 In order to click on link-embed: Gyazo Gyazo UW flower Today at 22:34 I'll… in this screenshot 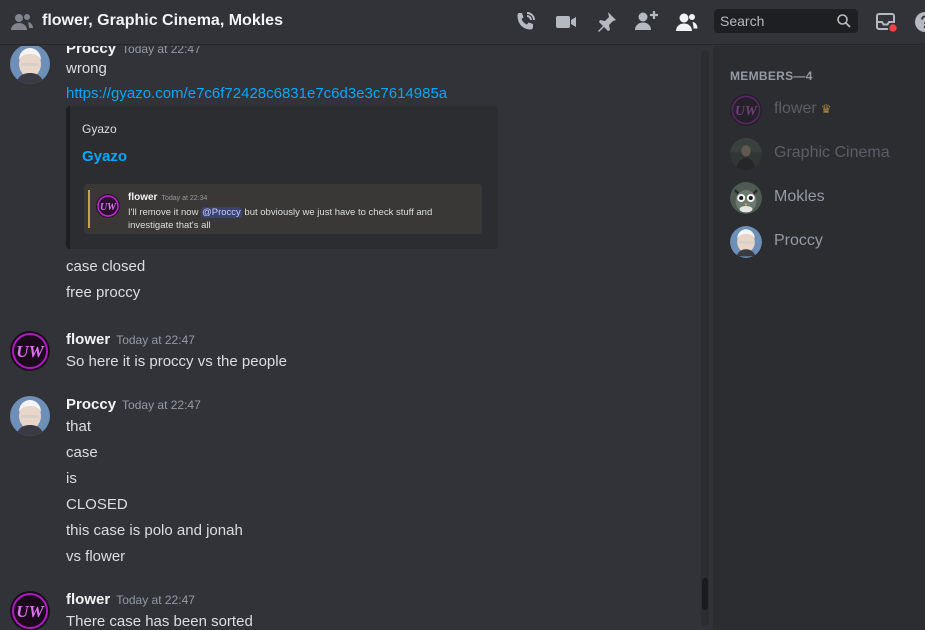, I will do `click(282, 177)`.